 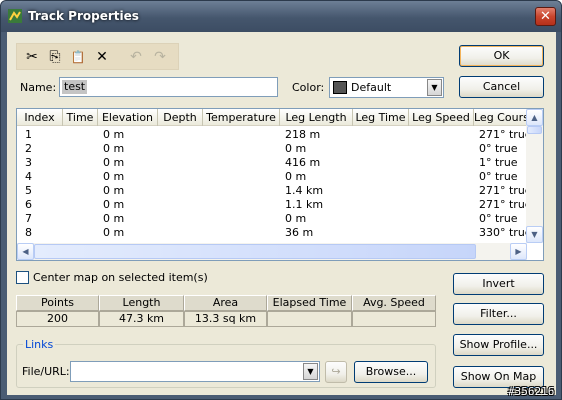 I want to click on table-row: 3 0 m 416 m 1° true, so click(x=272, y=163).